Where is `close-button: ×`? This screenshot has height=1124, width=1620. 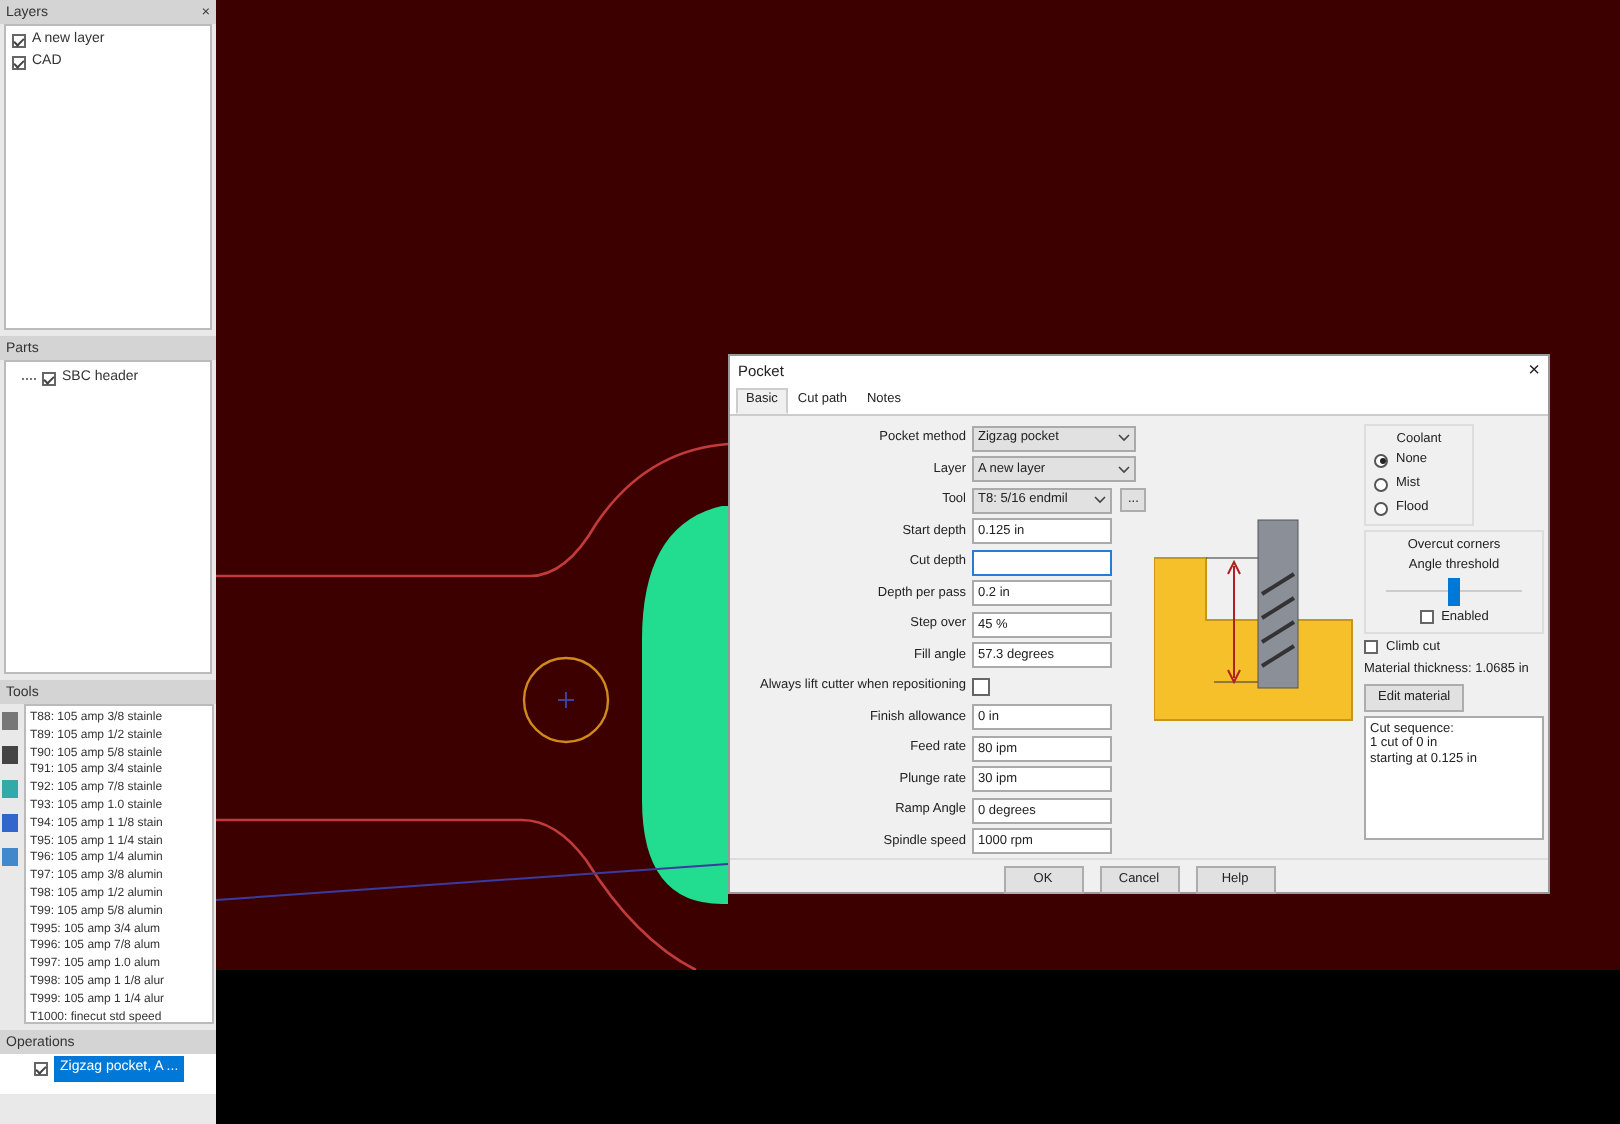
close-button: × is located at coordinates (1534, 371).